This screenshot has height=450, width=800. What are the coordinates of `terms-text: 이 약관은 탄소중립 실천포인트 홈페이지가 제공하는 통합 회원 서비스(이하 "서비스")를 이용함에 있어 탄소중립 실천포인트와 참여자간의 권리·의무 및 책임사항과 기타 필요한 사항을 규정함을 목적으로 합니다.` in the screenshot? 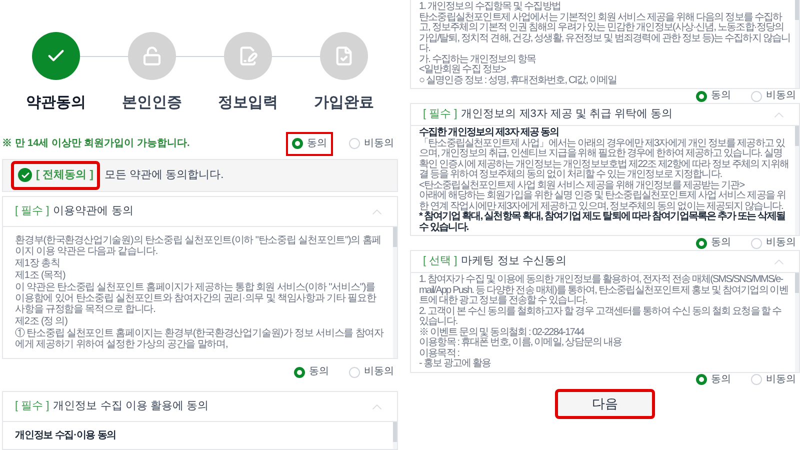 It's located at (196, 298).